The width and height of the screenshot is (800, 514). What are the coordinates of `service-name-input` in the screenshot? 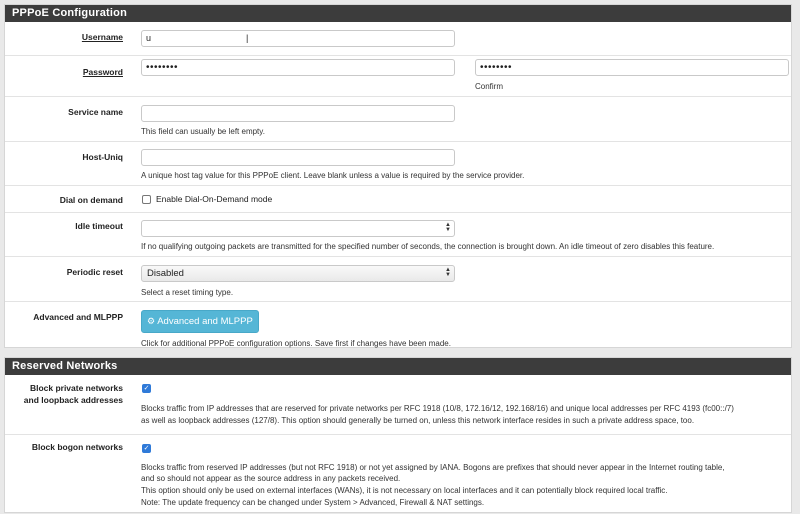 It's located at (298, 113).